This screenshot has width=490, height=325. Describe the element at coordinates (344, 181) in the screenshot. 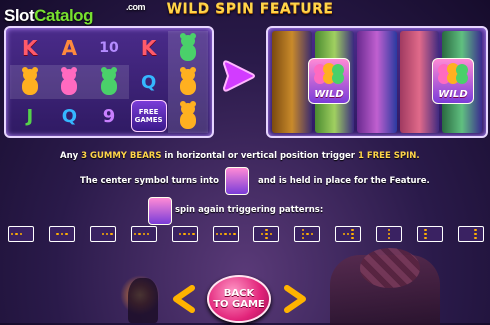

I see `rule-line-2b: and is held in place for the Feature.` at that location.